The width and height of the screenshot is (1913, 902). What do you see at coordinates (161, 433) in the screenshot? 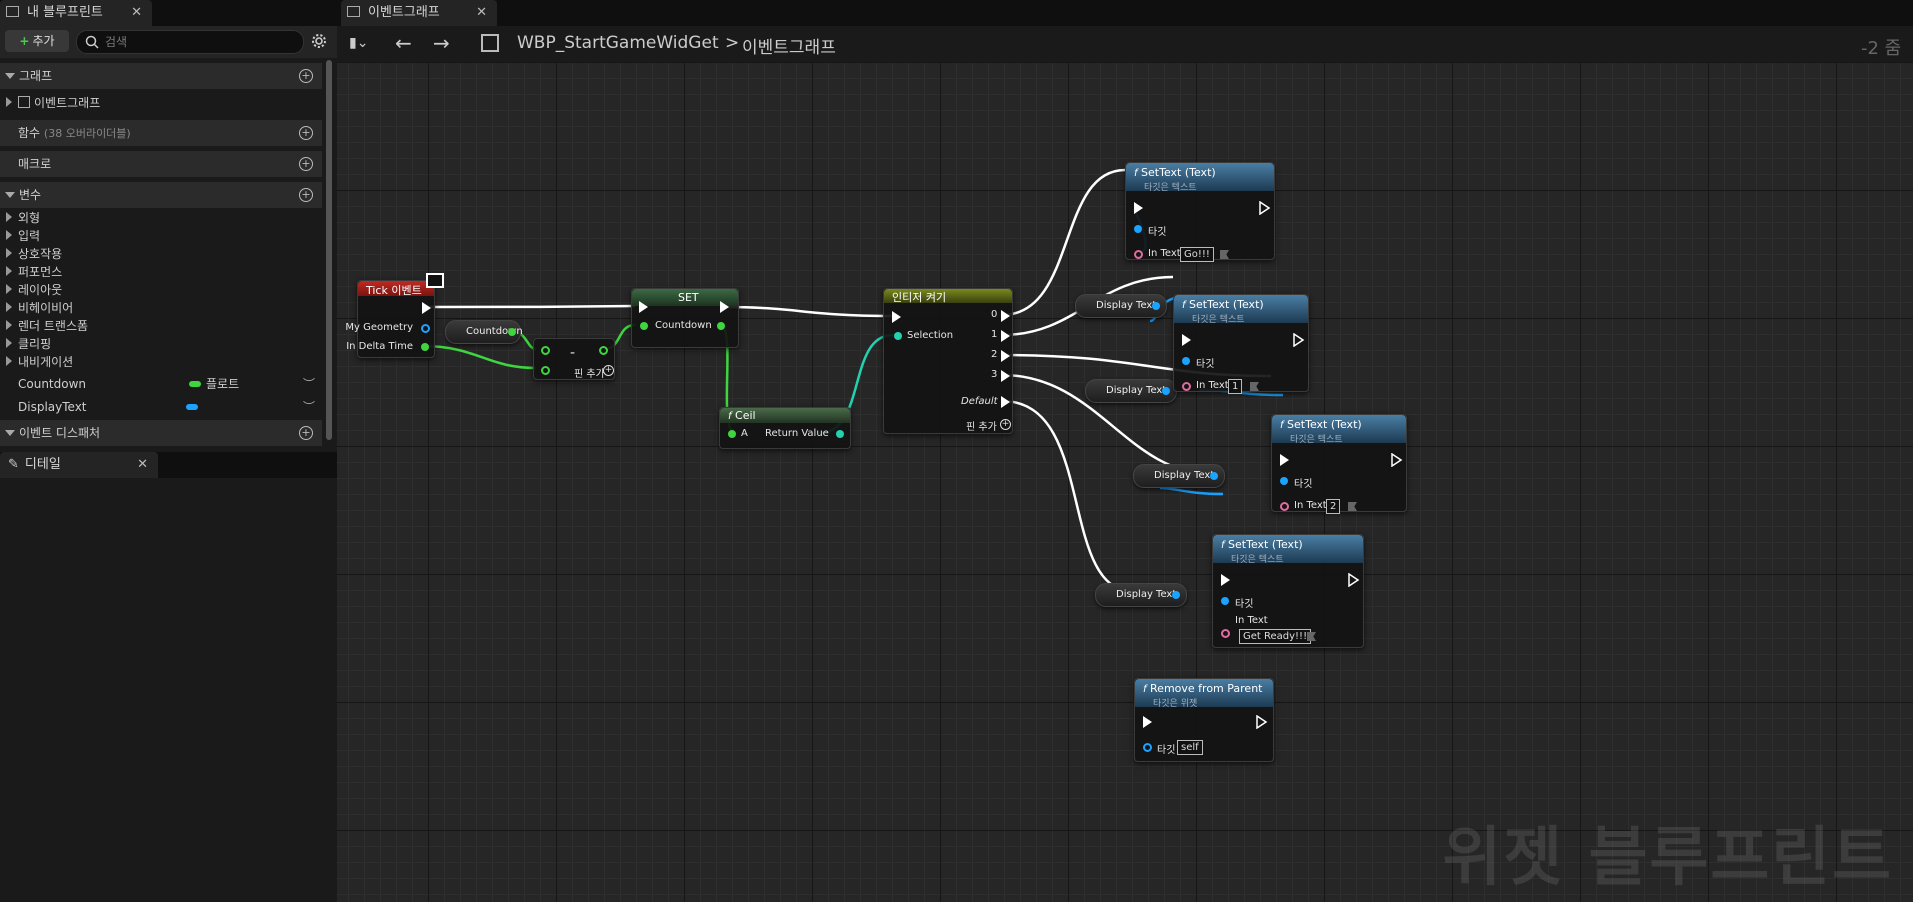
I see `section-event-dispatchers: 이벤트 디스패처 +` at bounding box center [161, 433].